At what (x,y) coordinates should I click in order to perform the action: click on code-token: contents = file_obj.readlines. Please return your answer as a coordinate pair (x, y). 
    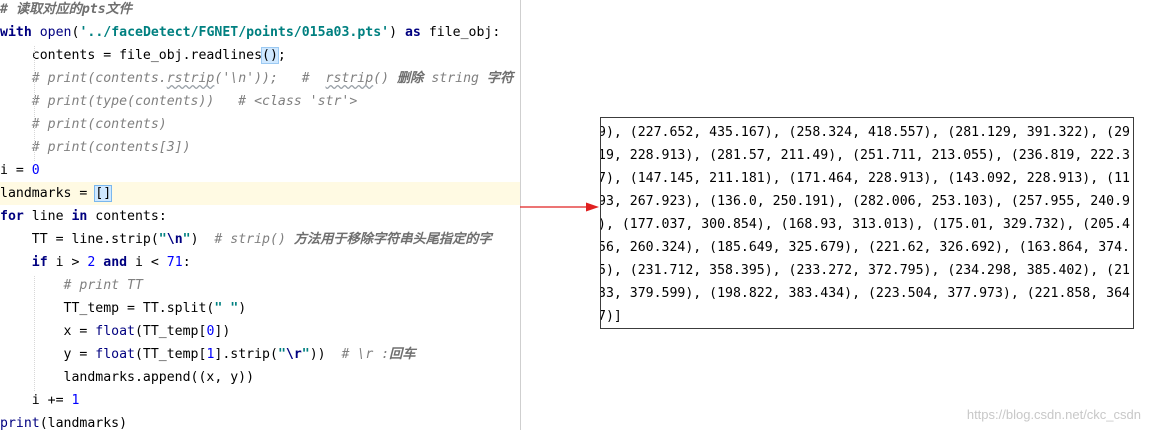
    Looking at the image, I should click on (131, 55).